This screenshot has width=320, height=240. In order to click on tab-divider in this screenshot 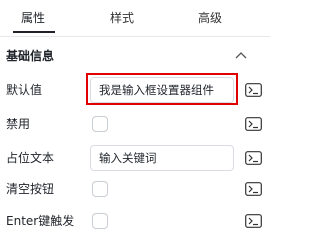, I will do `click(135, 36)`.